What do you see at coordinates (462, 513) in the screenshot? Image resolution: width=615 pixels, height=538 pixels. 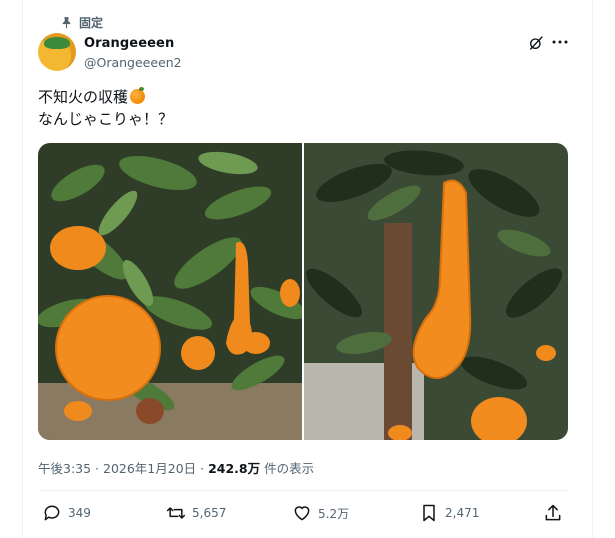 I see `bookmark-count: 2,471` at bounding box center [462, 513].